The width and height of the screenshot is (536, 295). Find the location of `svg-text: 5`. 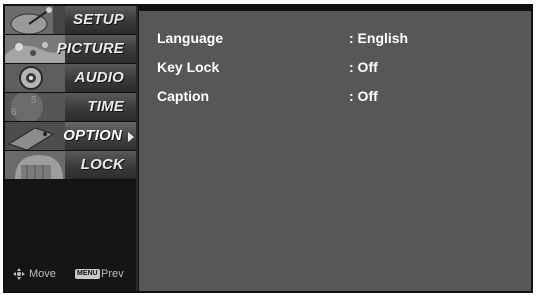

svg-text: 5 is located at coordinates (34, 100).